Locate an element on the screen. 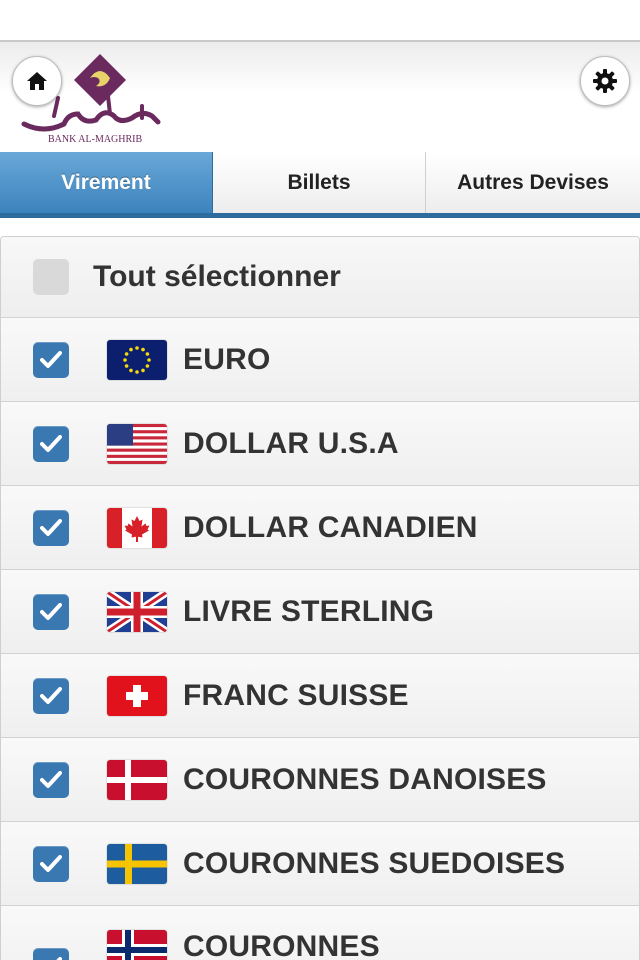 Image resolution: width=640 pixels, height=960 pixels. settings-button is located at coordinates (605, 81).